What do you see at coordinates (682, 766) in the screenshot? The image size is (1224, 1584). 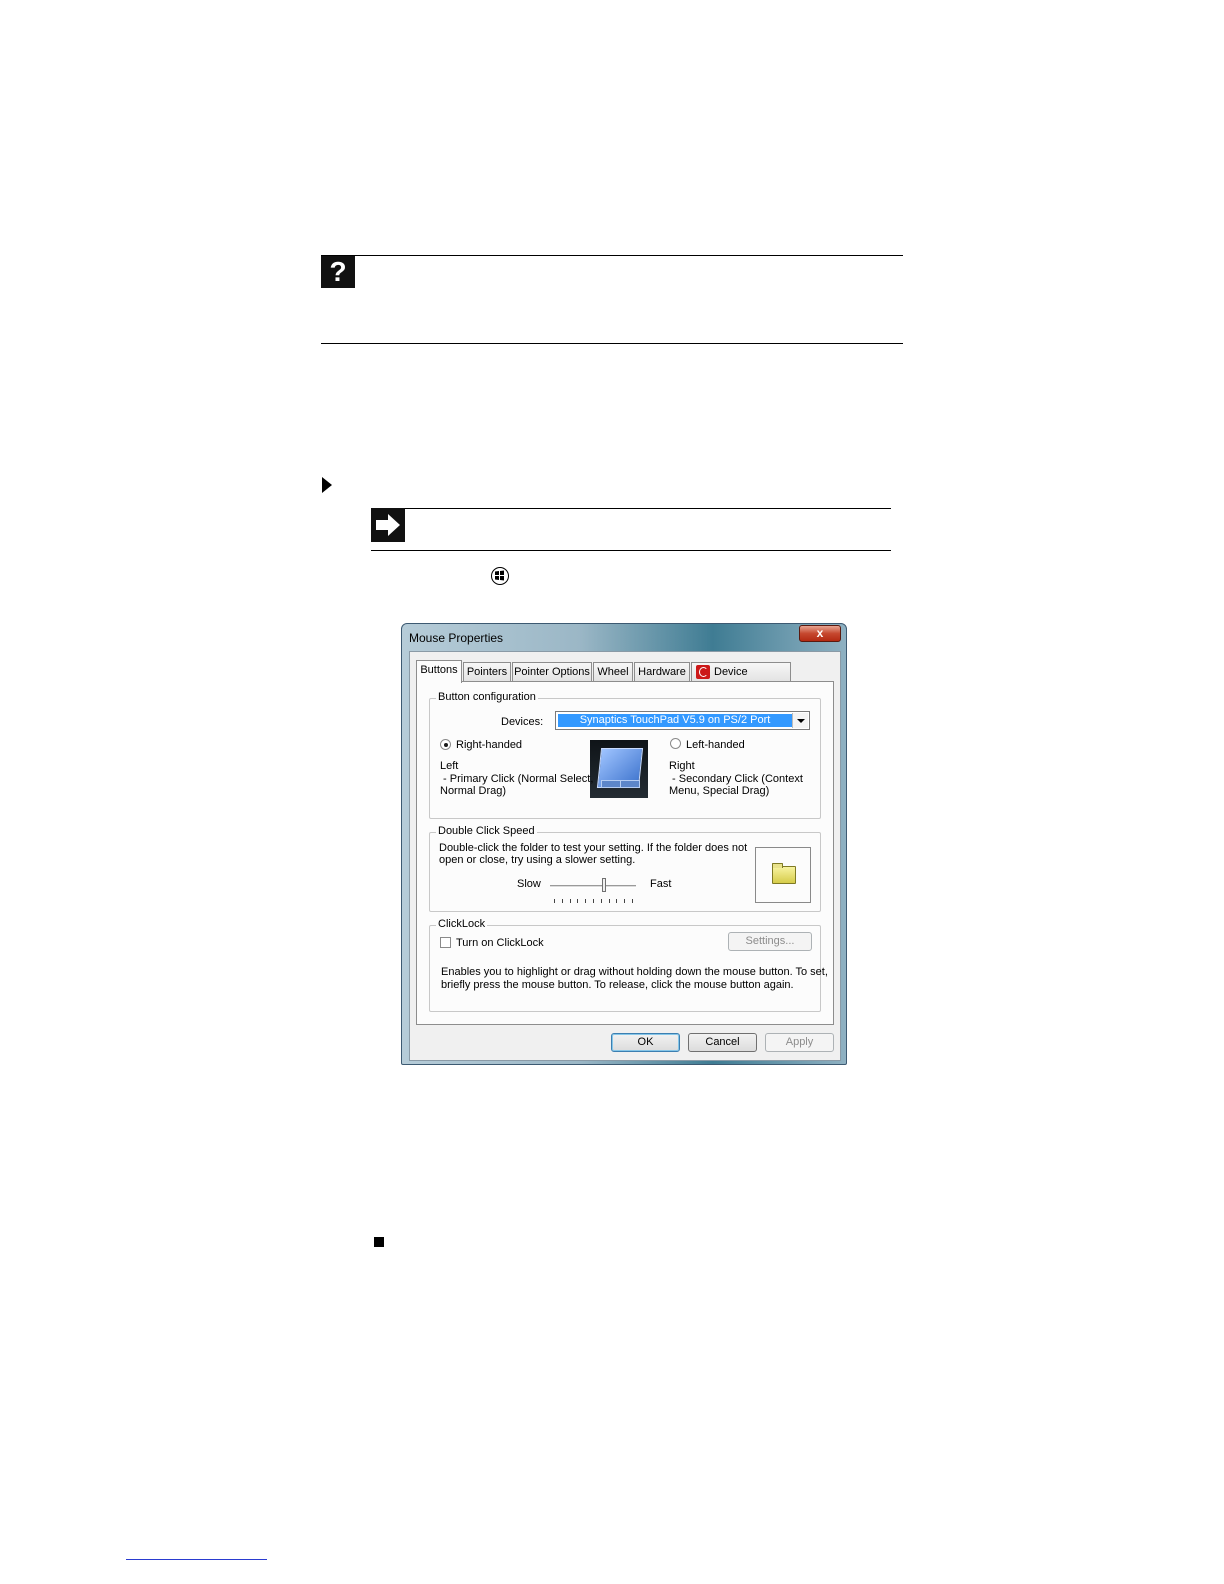 I see `right-button-title: Right` at bounding box center [682, 766].